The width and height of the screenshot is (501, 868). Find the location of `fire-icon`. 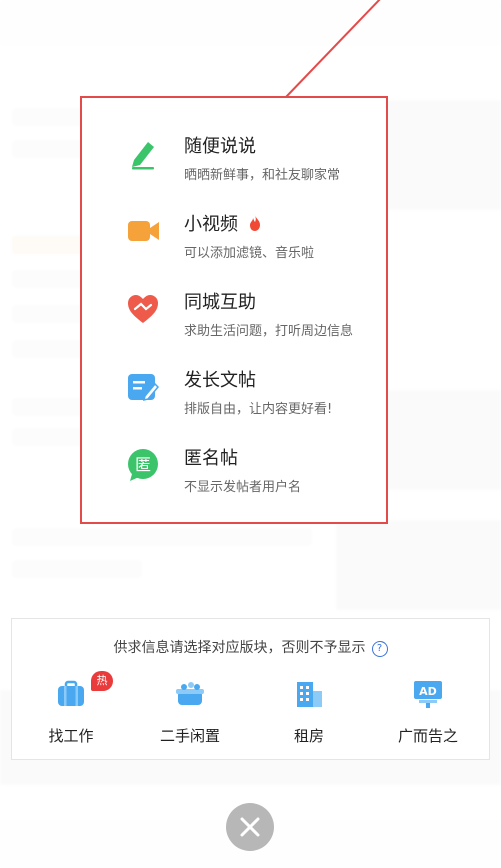

fire-icon is located at coordinates (254, 223).